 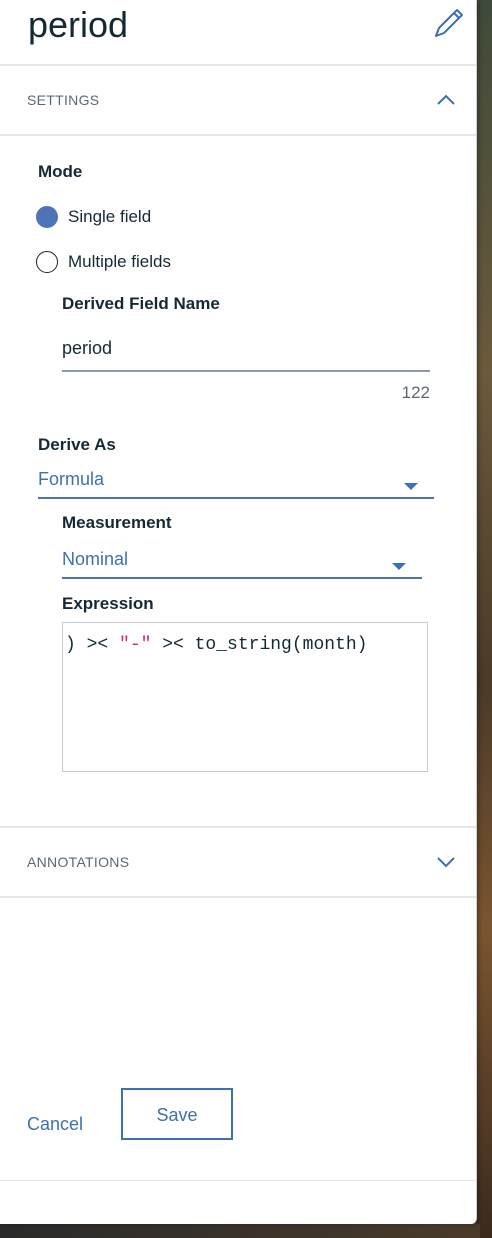 What do you see at coordinates (141, 303) in the screenshot?
I see `derived-field-name-label: Derived Field Name` at bounding box center [141, 303].